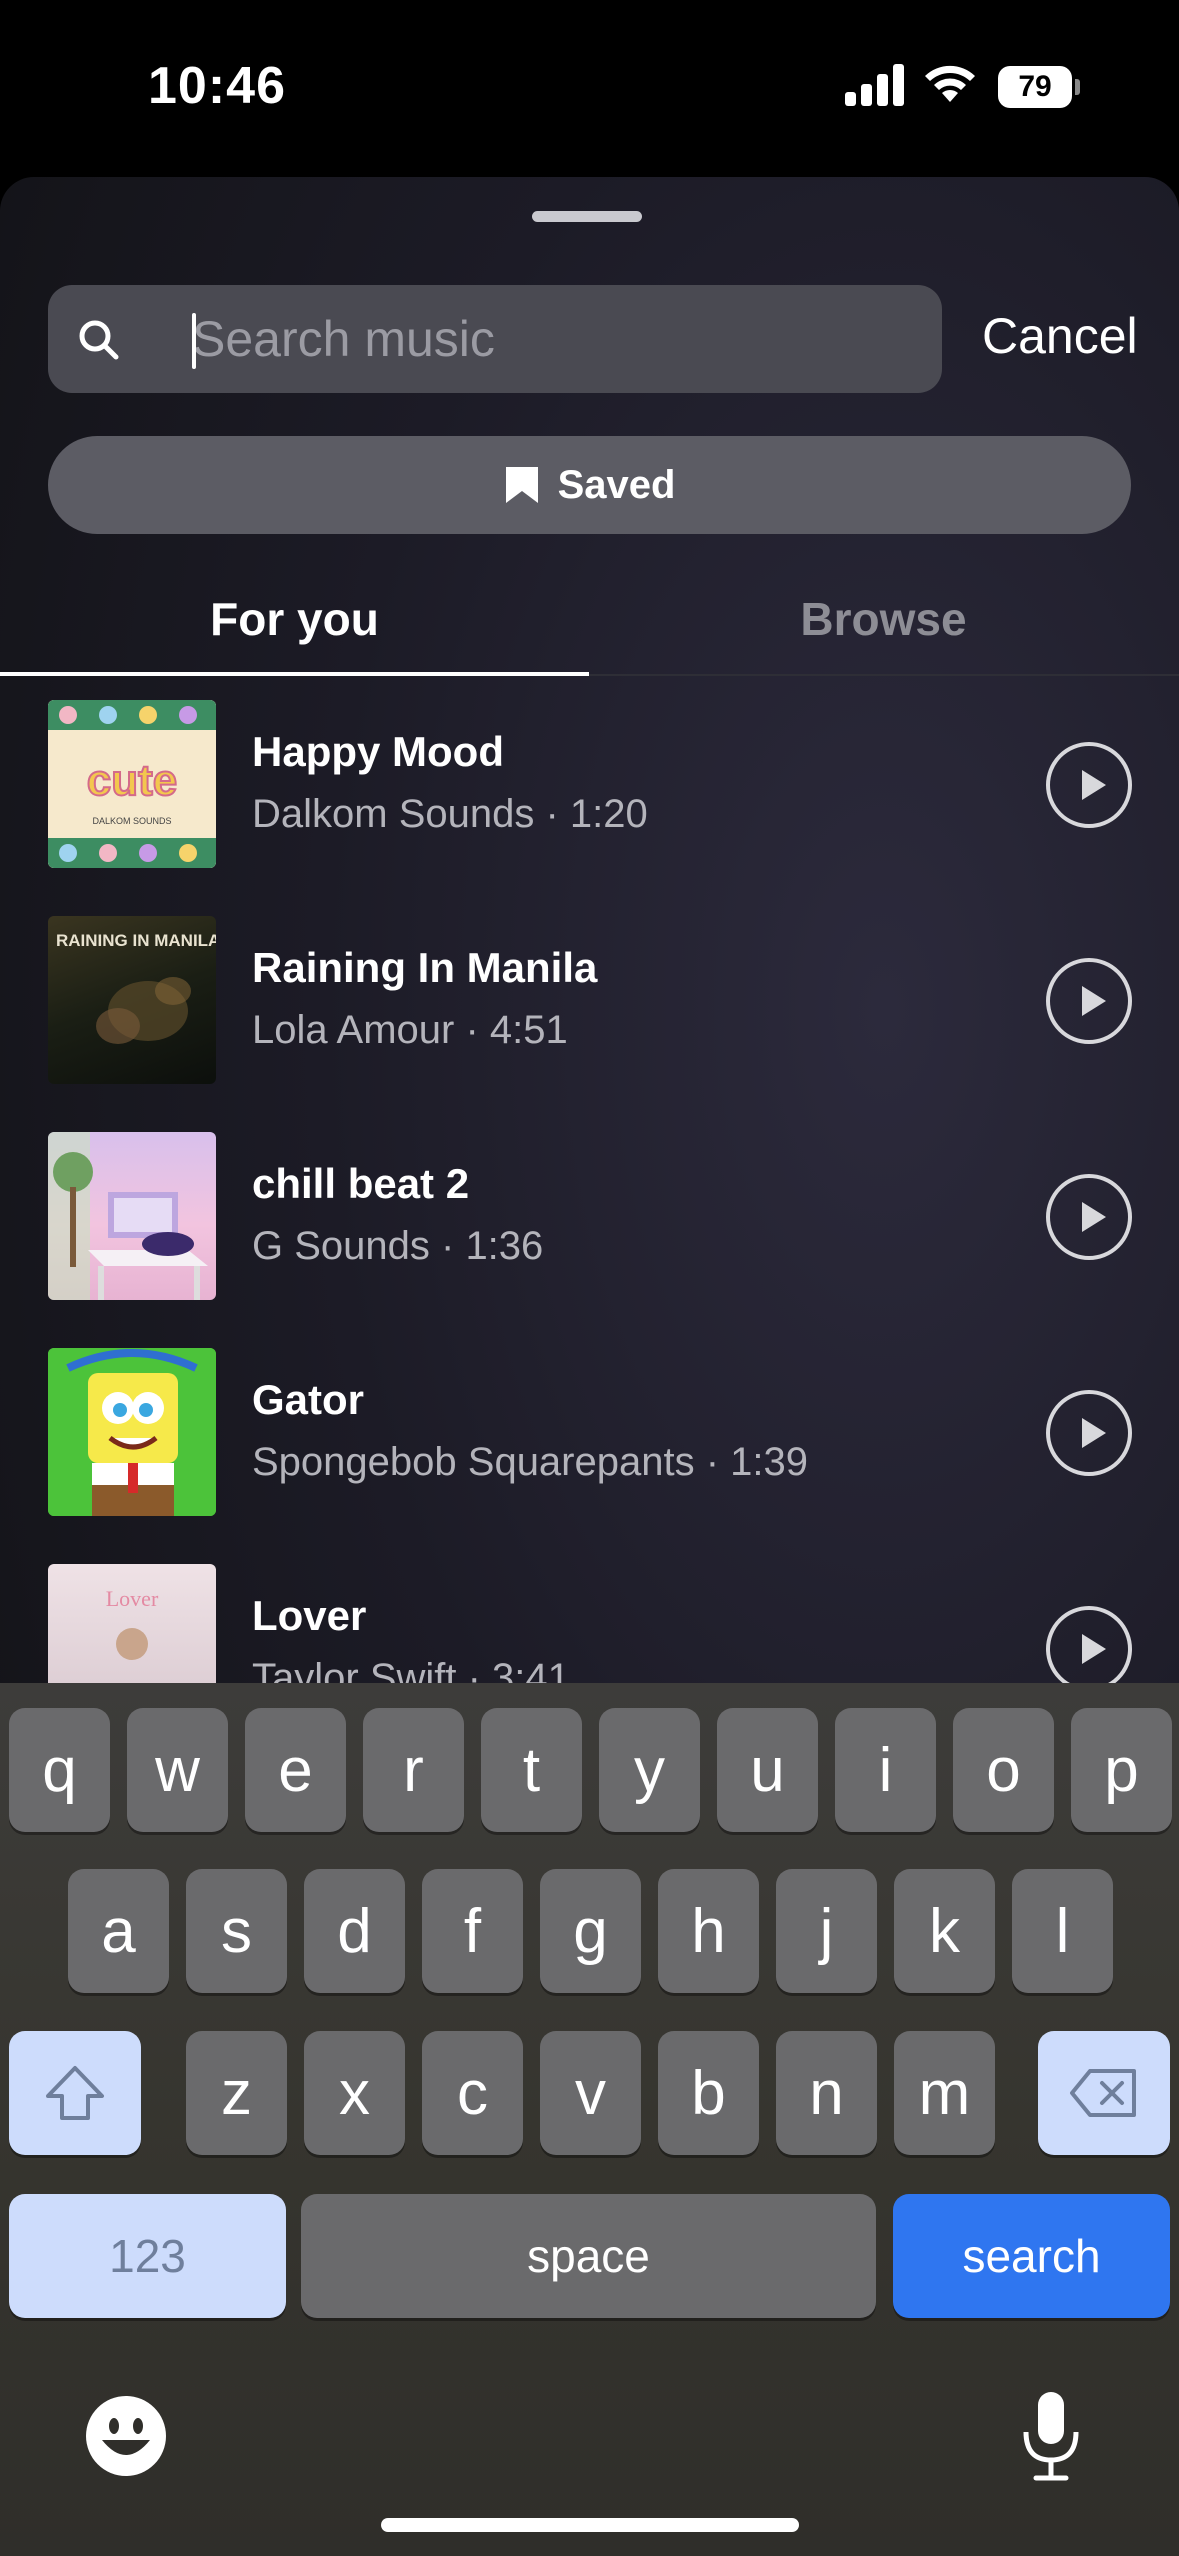 This screenshot has height=2556, width=1179. I want to click on key-o: o, so click(1003, 1770).